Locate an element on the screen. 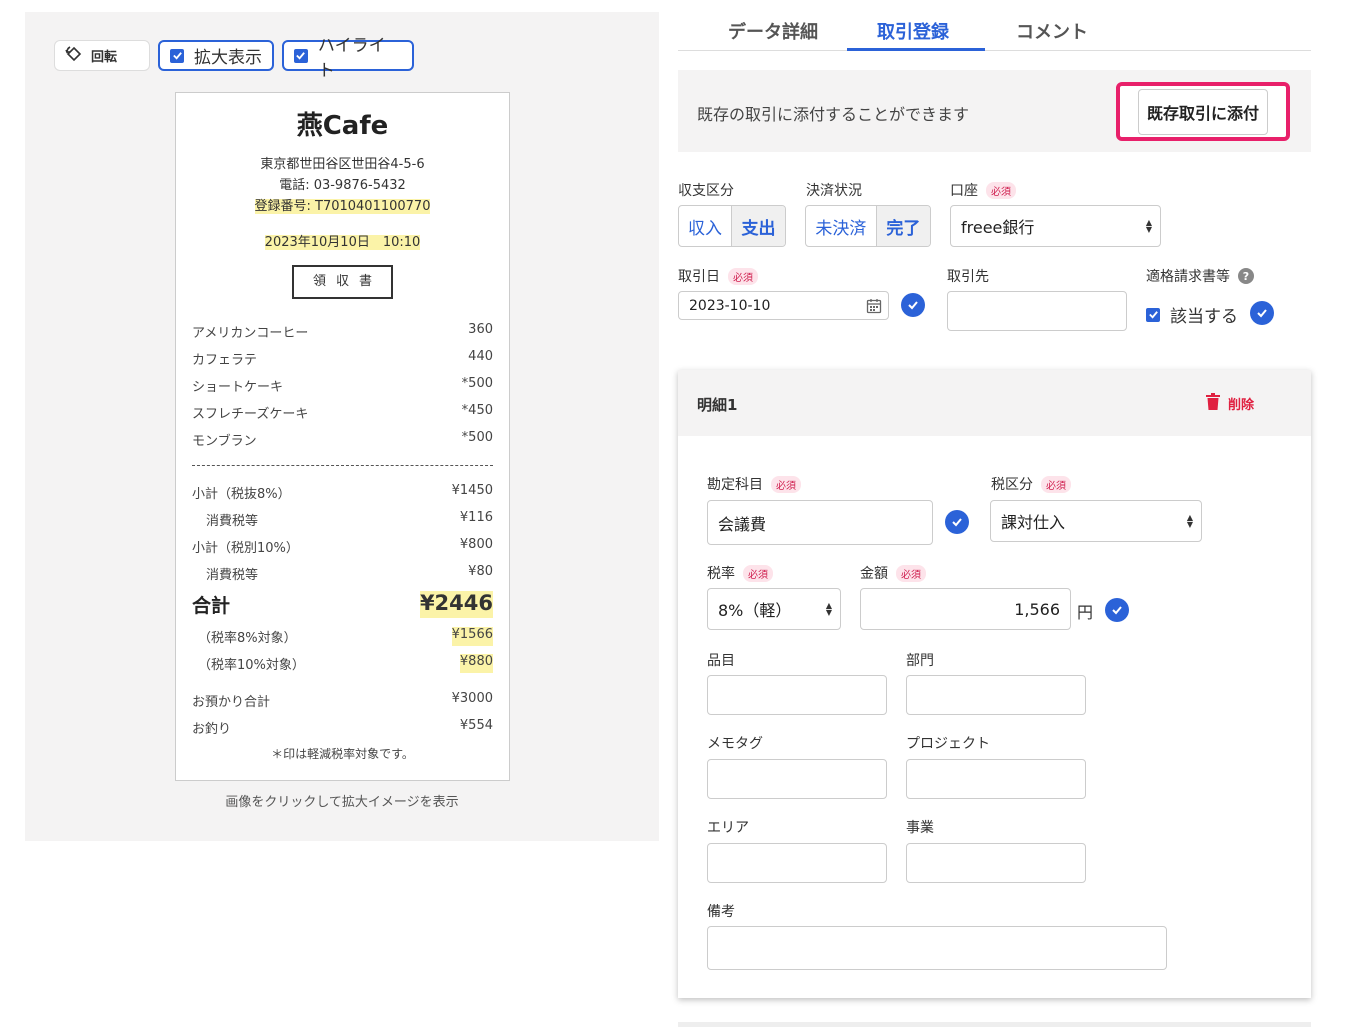 Image resolution: width=1369 pixels, height=1027 pixels. tax-rate-label: 税率 必須 is located at coordinates (740, 573).